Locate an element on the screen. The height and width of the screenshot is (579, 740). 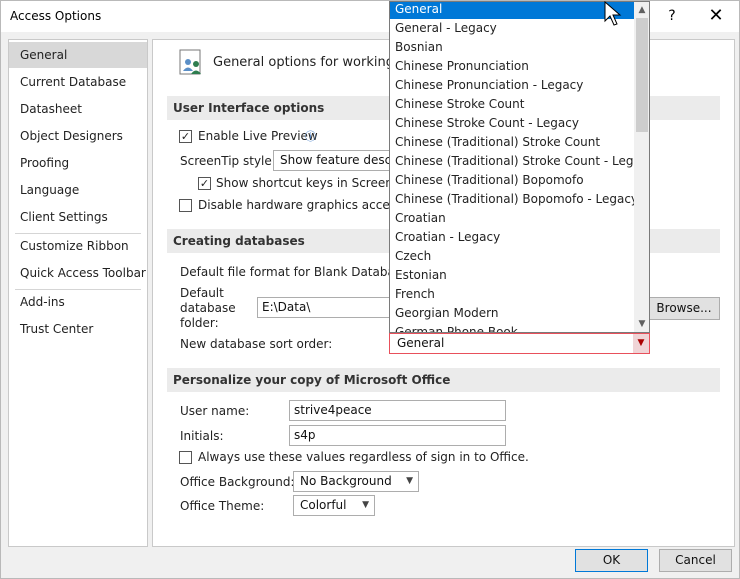
user-name-input: strive4peace is located at coordinates (397, 410).